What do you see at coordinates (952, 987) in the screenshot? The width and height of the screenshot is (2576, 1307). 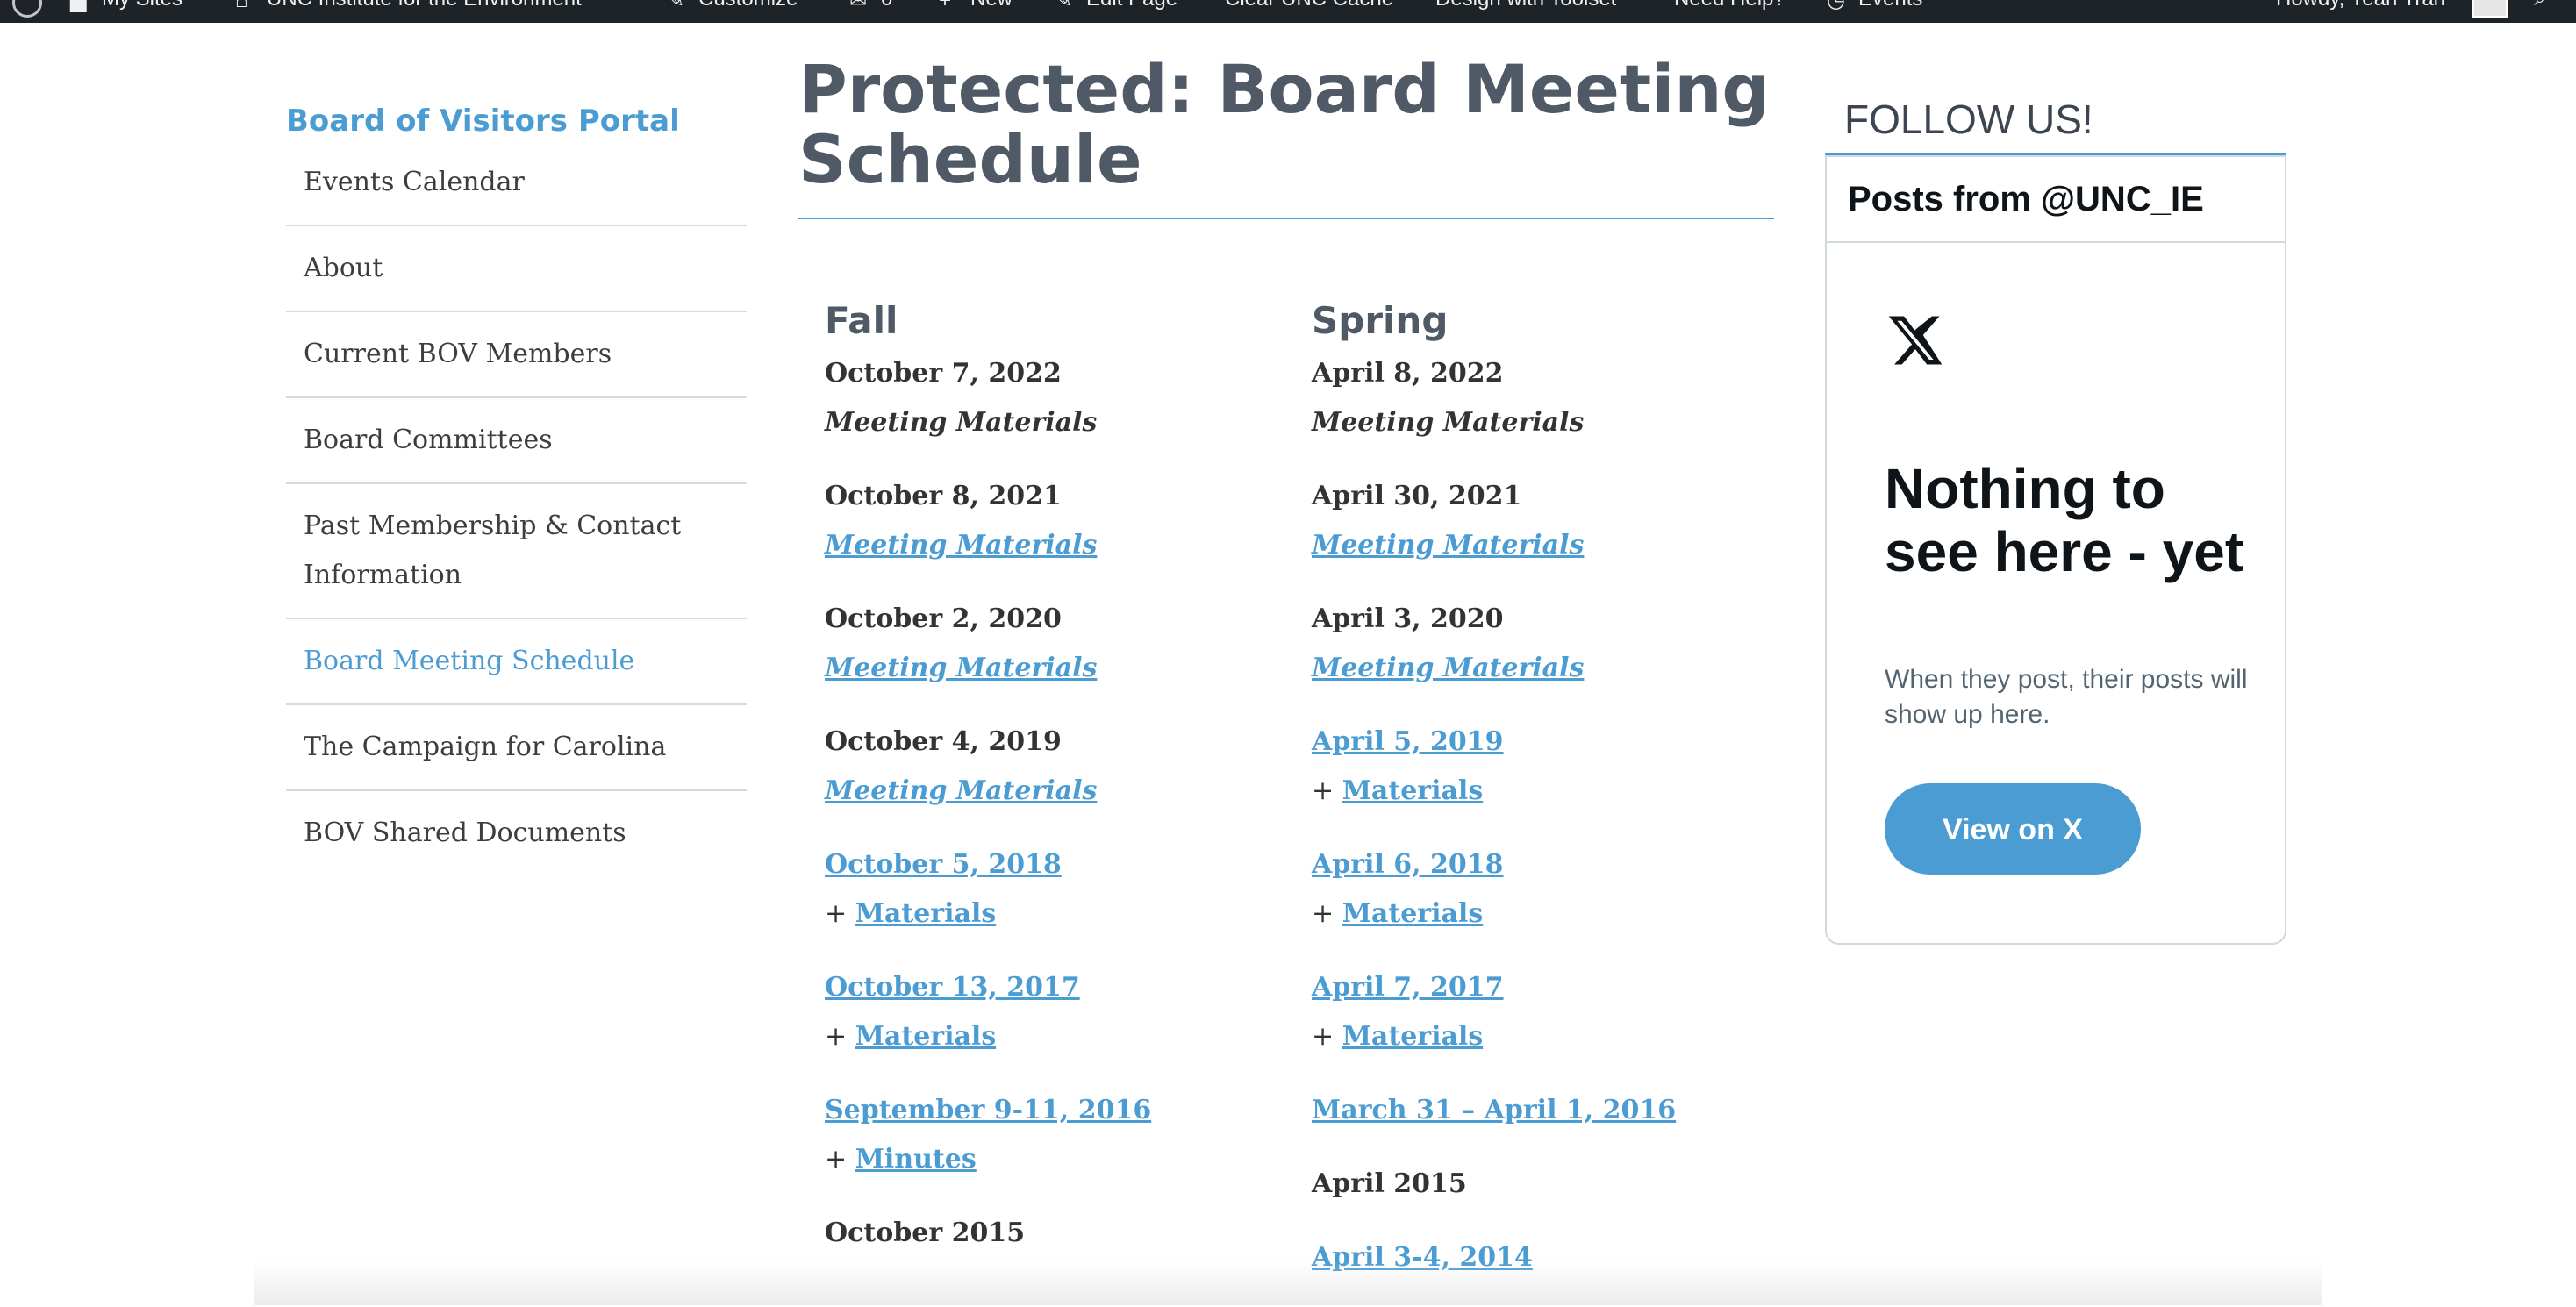 I see `meeting-date-link: October 13, 2017` at bounding box center [952, 987].